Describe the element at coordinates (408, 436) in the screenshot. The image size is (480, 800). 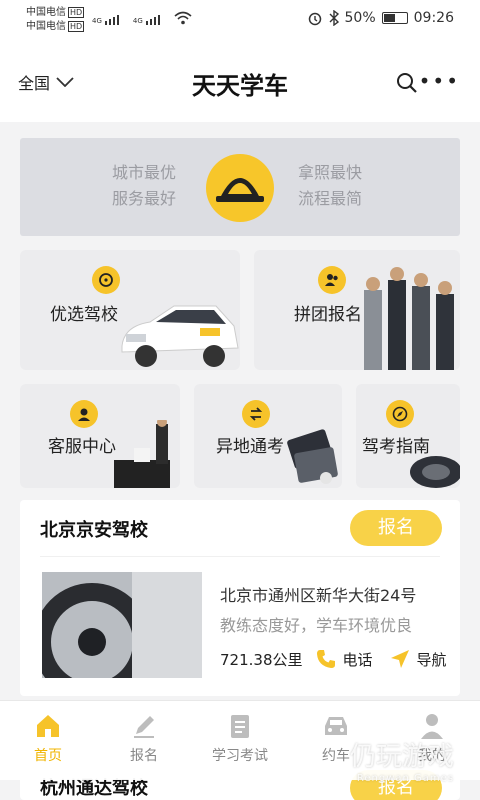
I see `tile-exam-guide: 驾考指南` at that location.